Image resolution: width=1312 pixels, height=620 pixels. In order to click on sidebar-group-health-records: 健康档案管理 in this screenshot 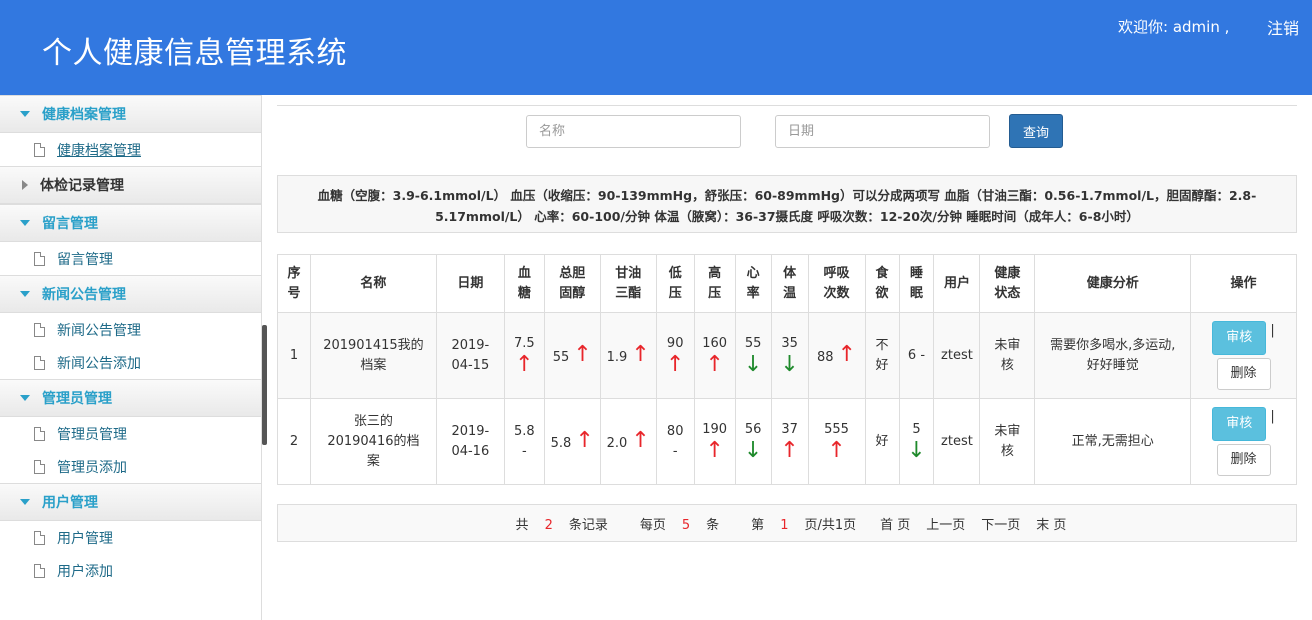, I will do `click(130, 114)`.